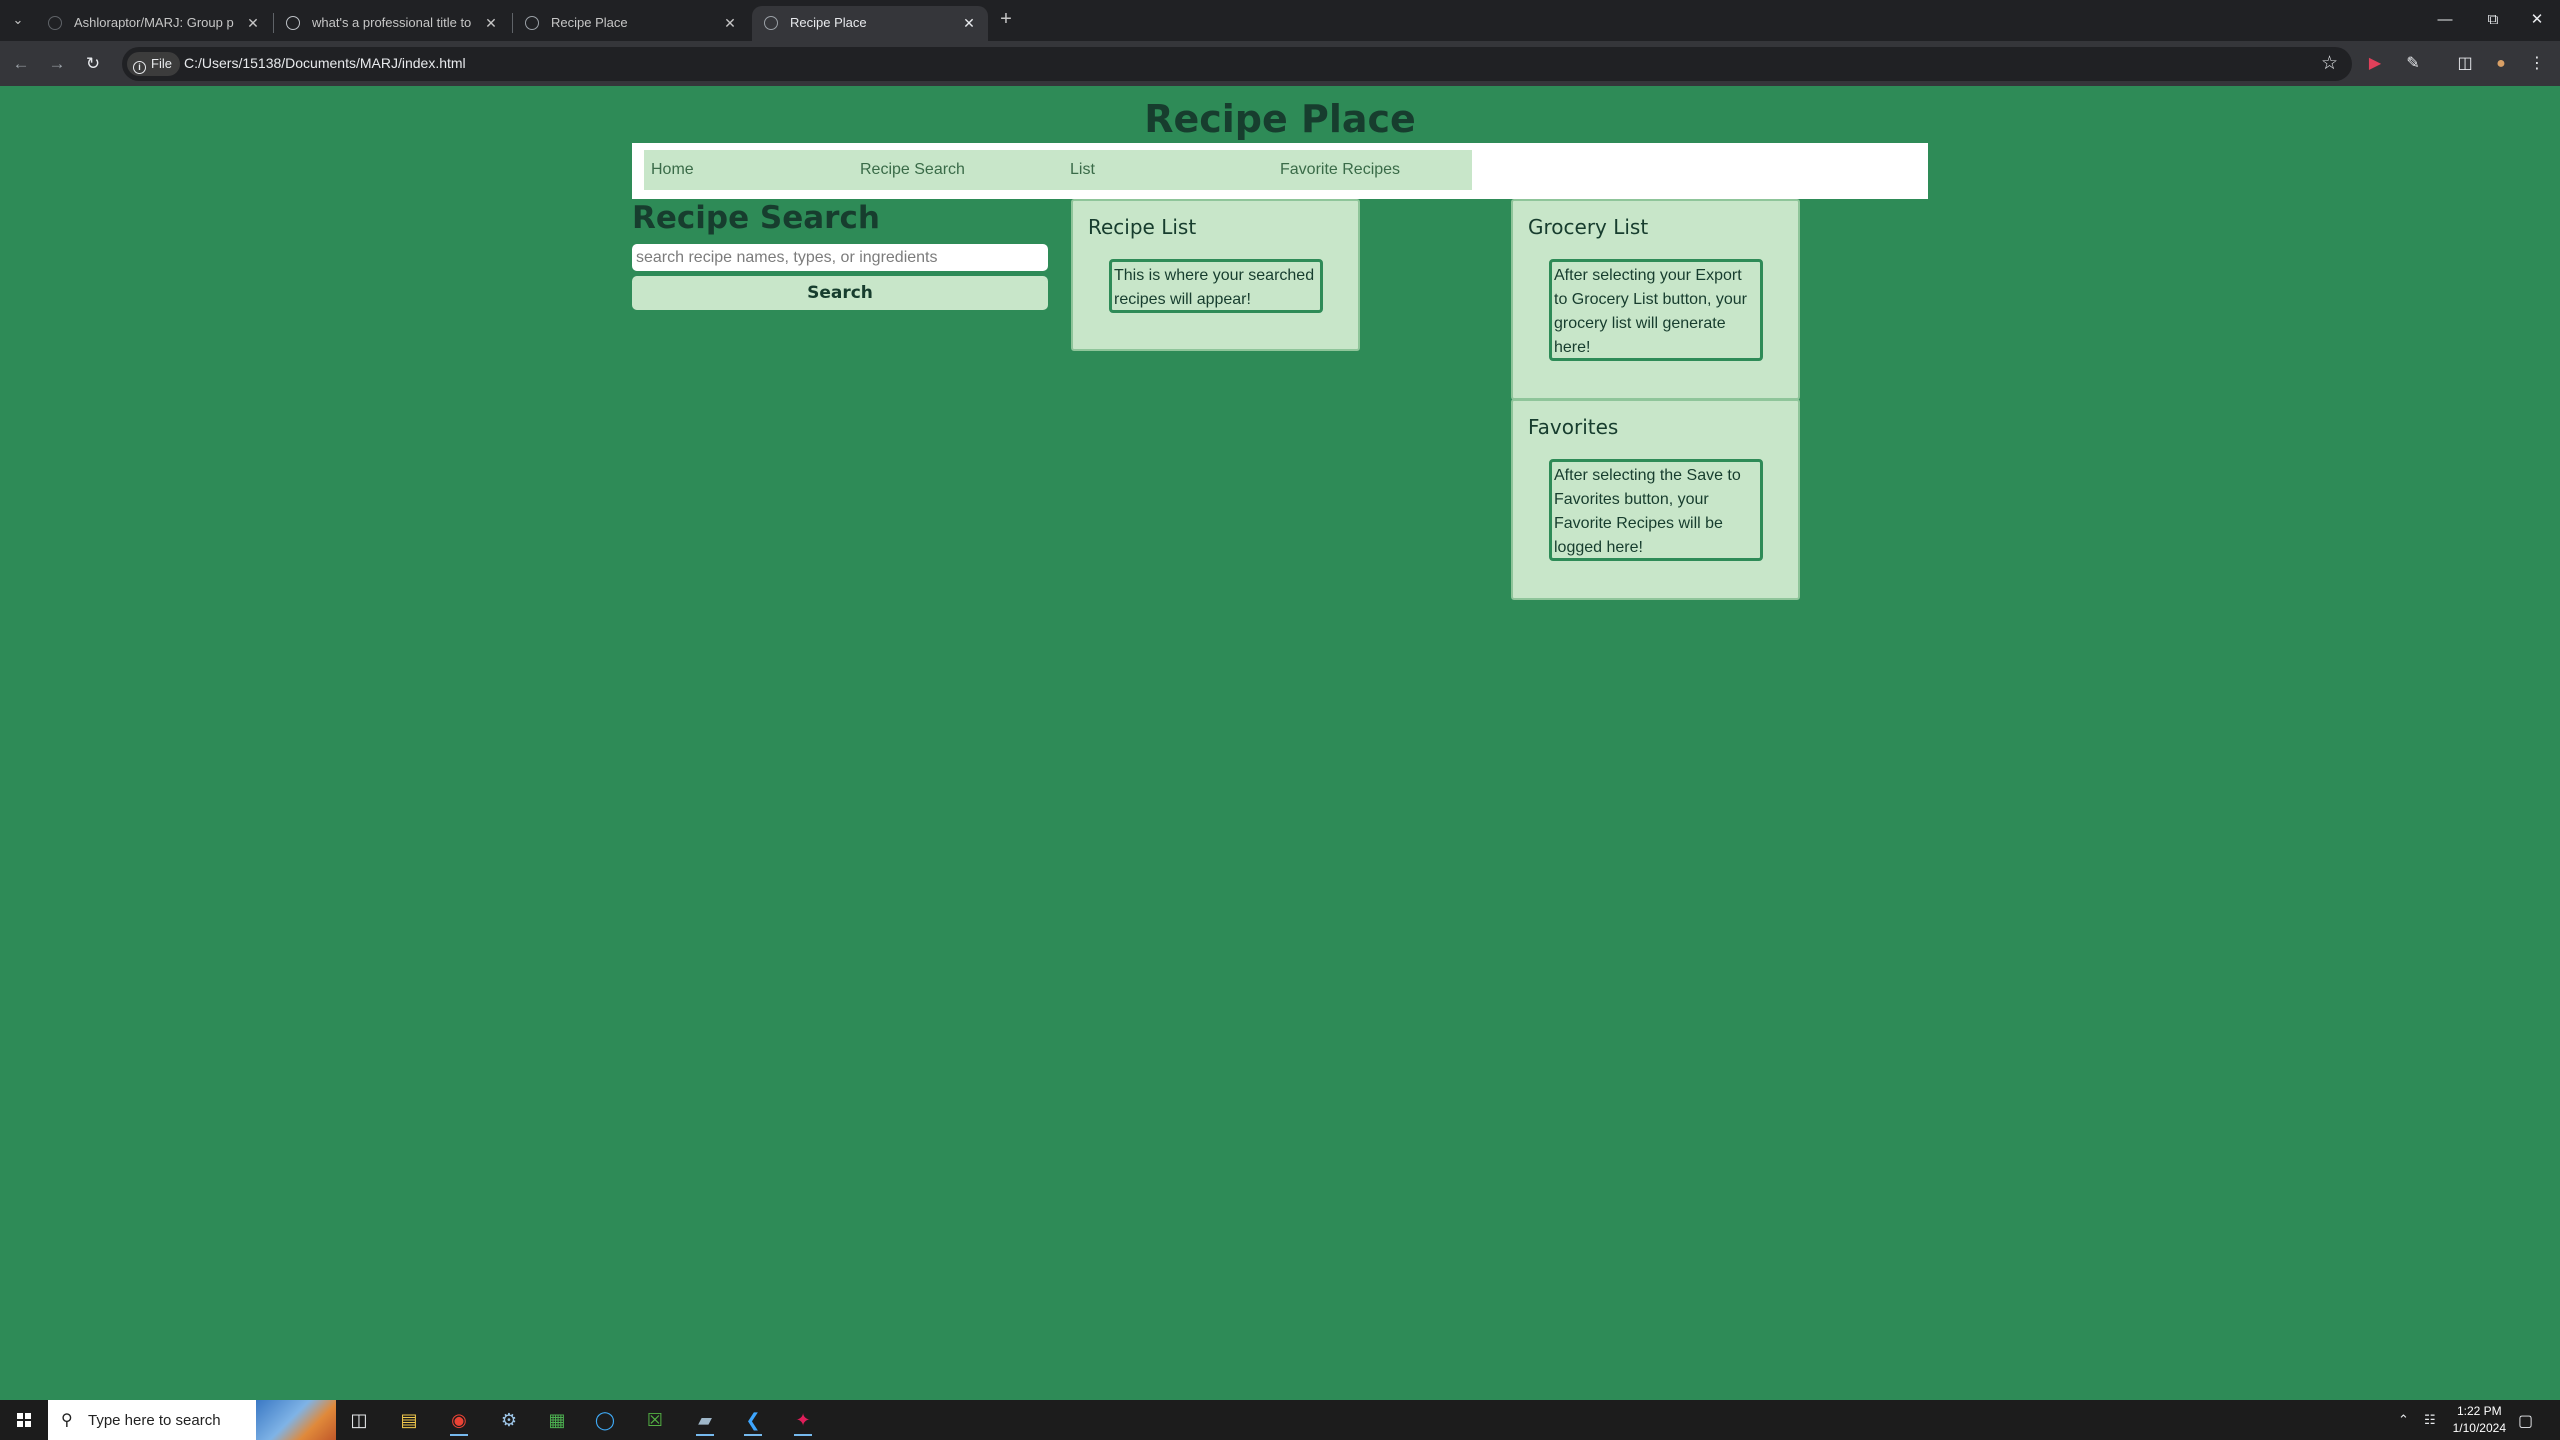 The image size is (2560, 1440). Describe the element at coordinates (1573, 427) in the screenshot. I see `favorites-title: Favorites` at that location.